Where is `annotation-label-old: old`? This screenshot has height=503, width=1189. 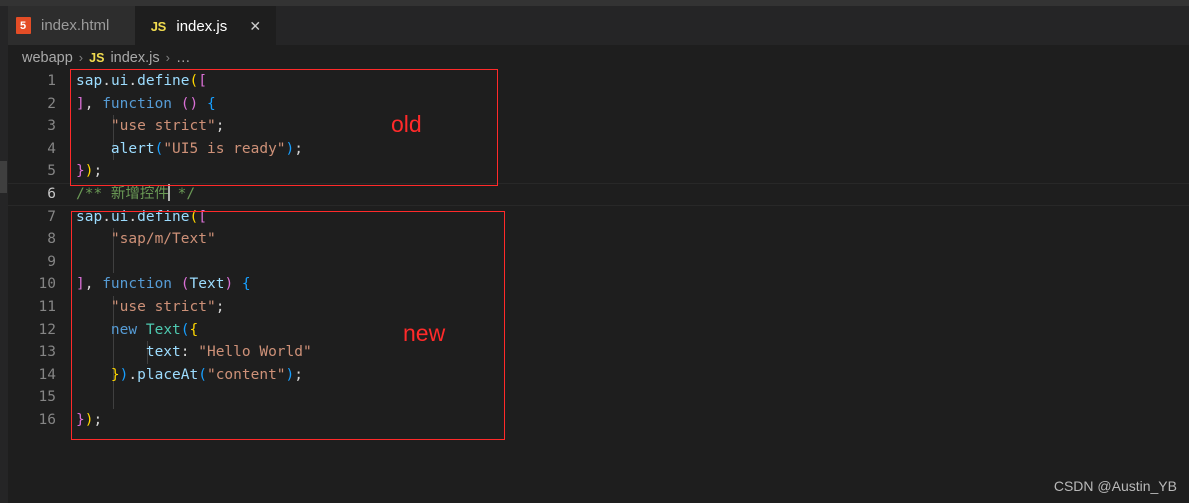
annotation-label-old: old is located at coordinates (406, 124).